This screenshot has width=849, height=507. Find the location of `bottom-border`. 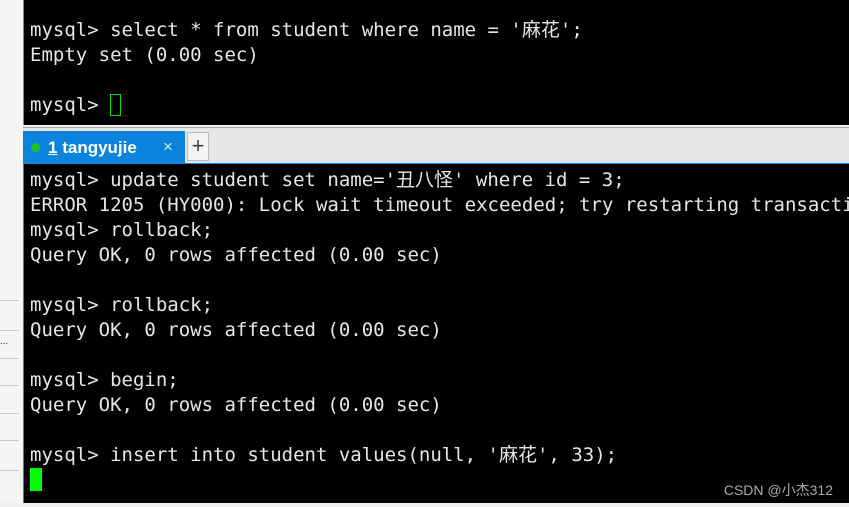

bottom-border is located at coordinates (424, 505).